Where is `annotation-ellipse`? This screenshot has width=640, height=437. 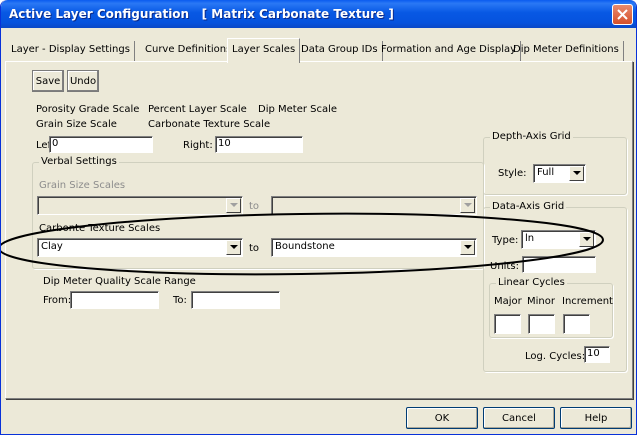 annotation-ellipse is located at coordinates (302, 244).